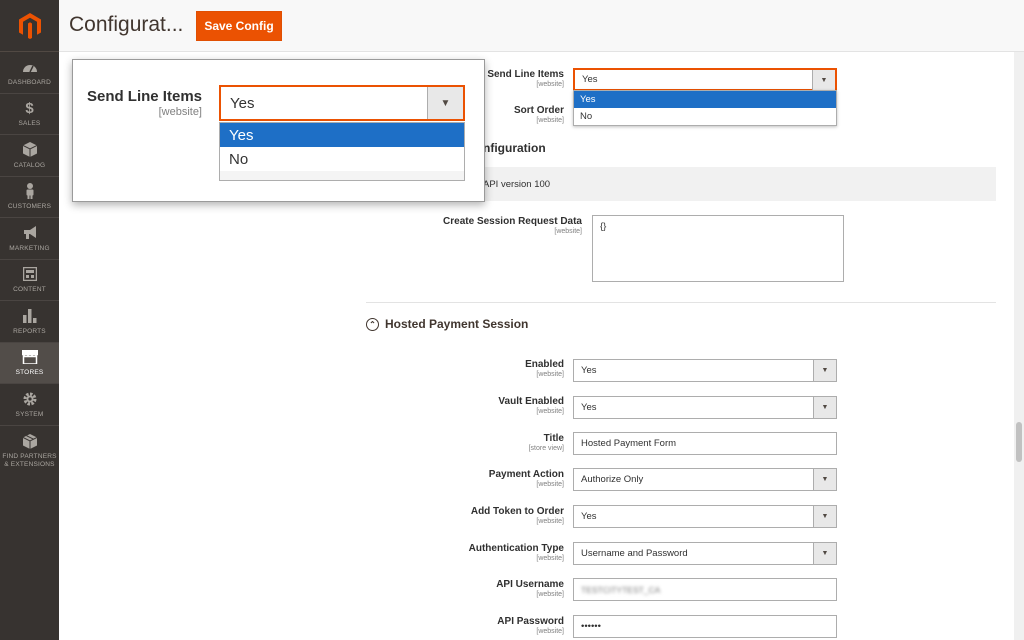 The image size is (1024, 640). I want to click on dollar-icon: $, so click(29, 108).